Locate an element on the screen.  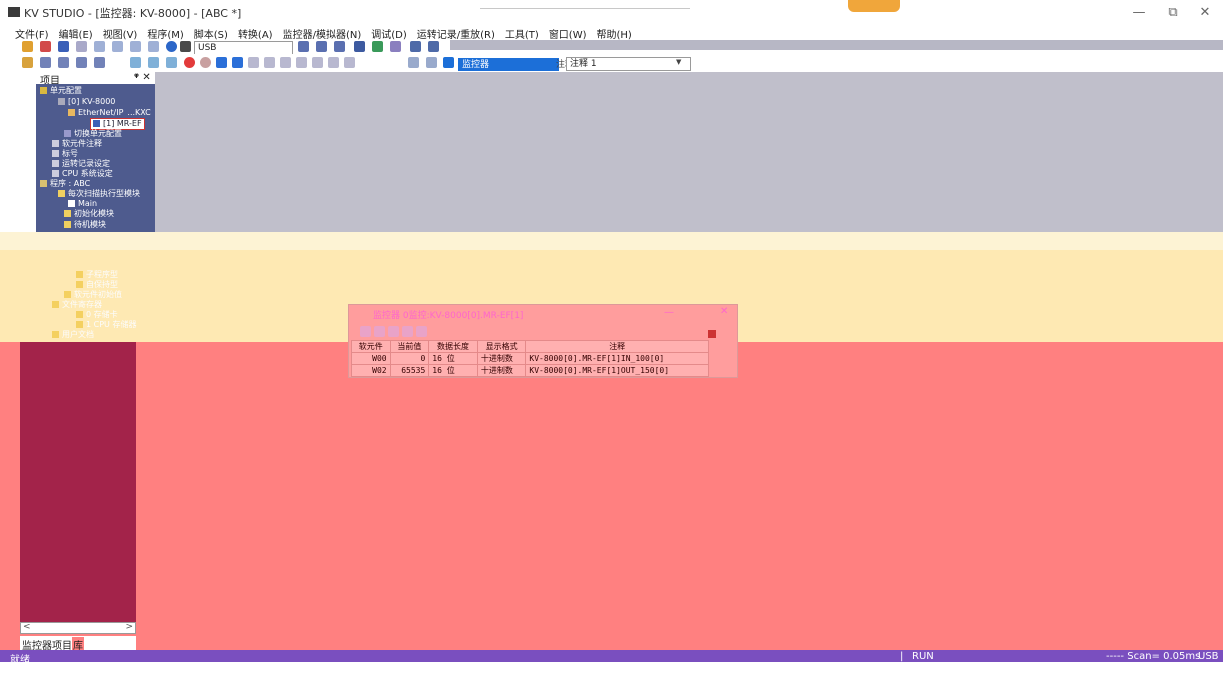
register-icon is located at coordinates (433, 46).